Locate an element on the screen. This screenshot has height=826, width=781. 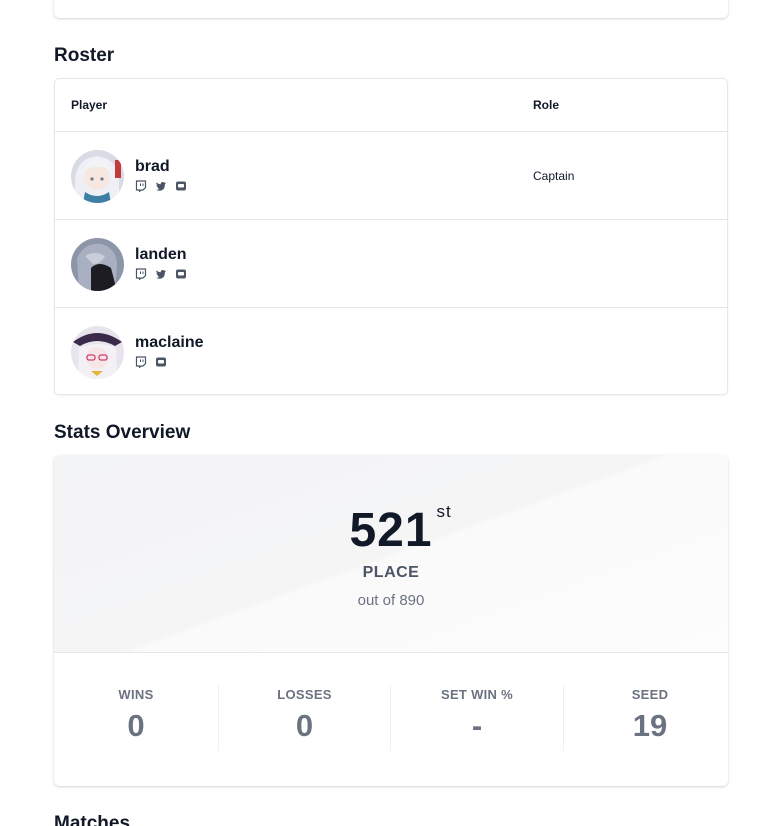
roster-title: Roster is located at coordinates (84, 55).